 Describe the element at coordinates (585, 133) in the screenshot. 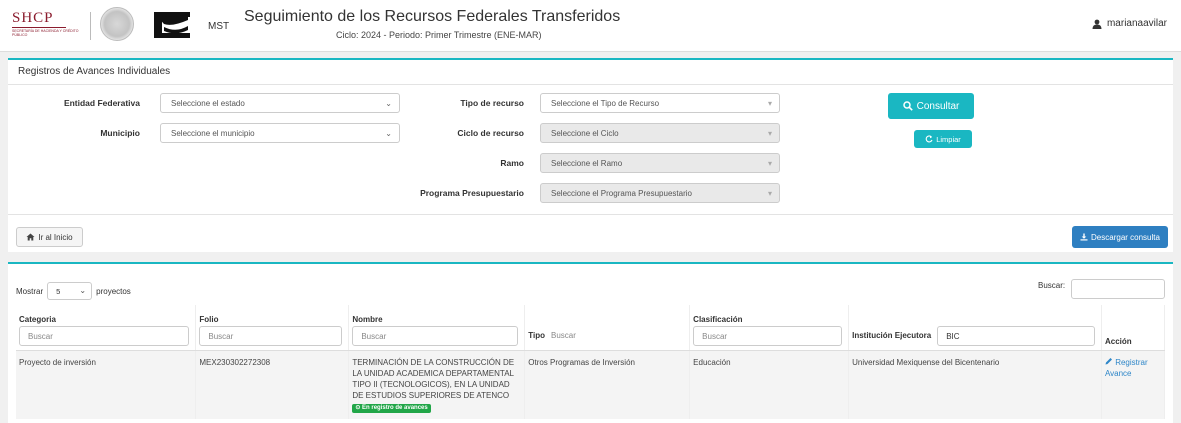

I see `ciclo-recurso-select-value: Seleccione el Ciclo` at that location.